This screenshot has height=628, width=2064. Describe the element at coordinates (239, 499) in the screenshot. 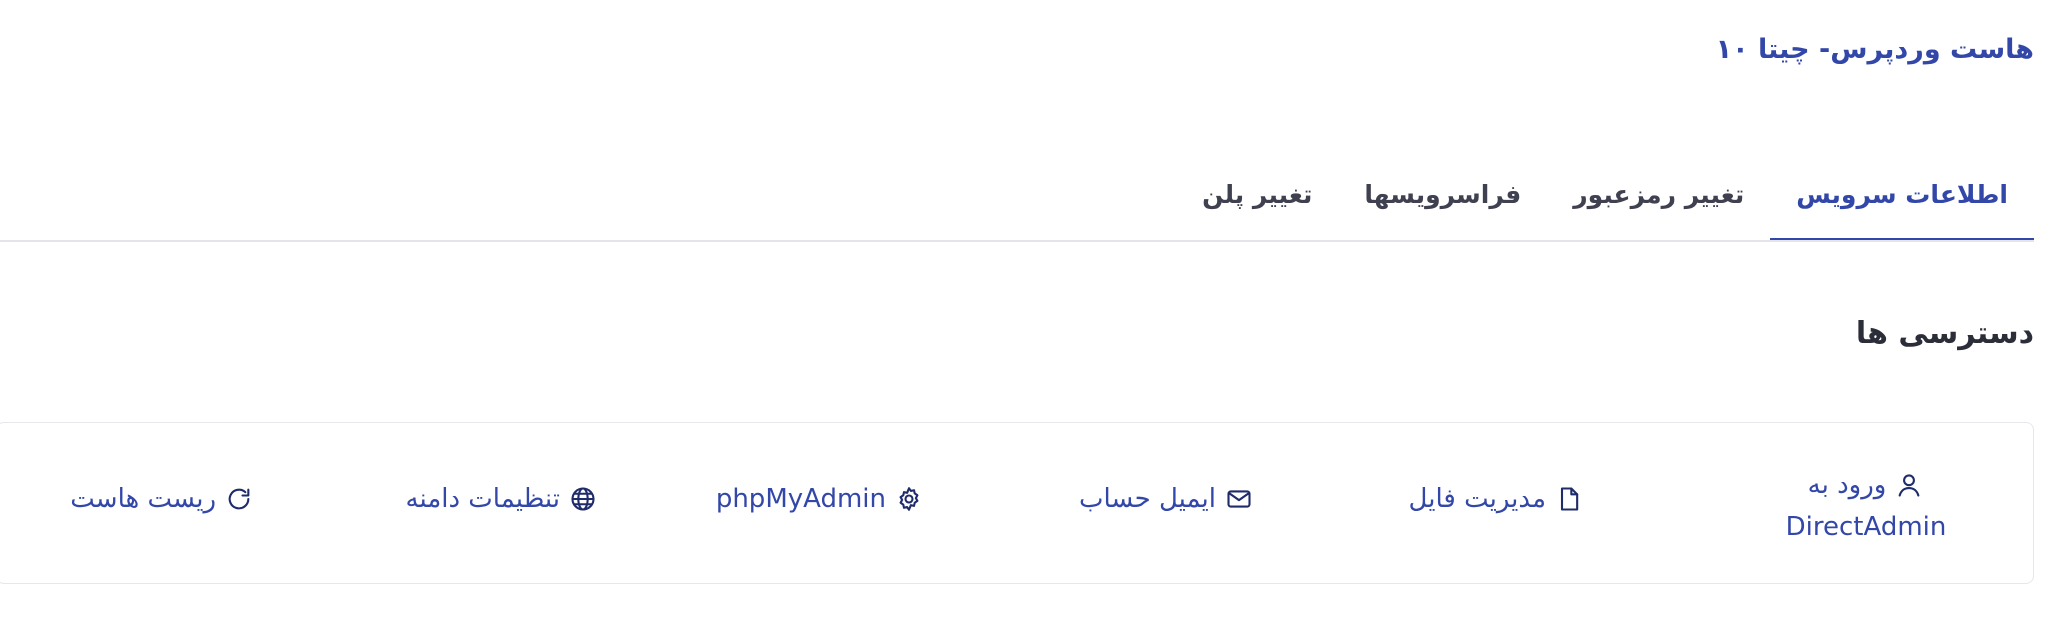

I see `refresh-icon` at that location.